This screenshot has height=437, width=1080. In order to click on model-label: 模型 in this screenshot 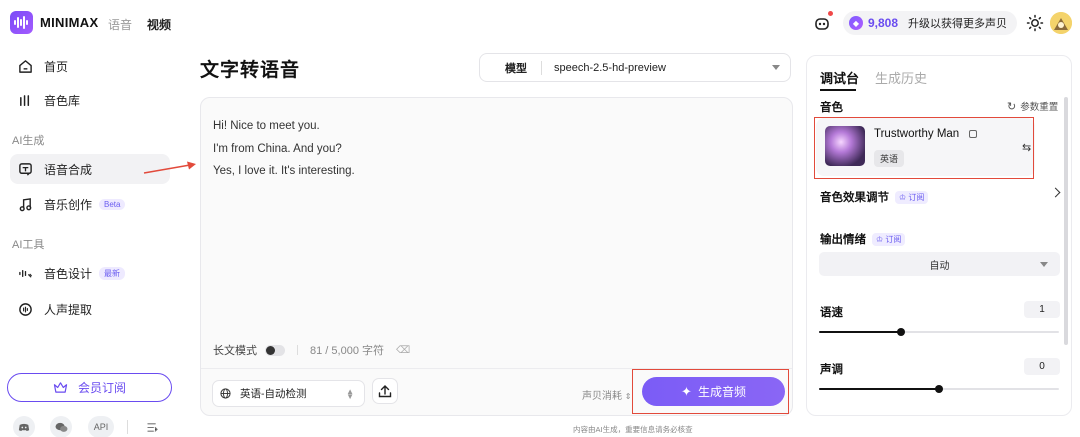, I will do `click(516, 68)`.